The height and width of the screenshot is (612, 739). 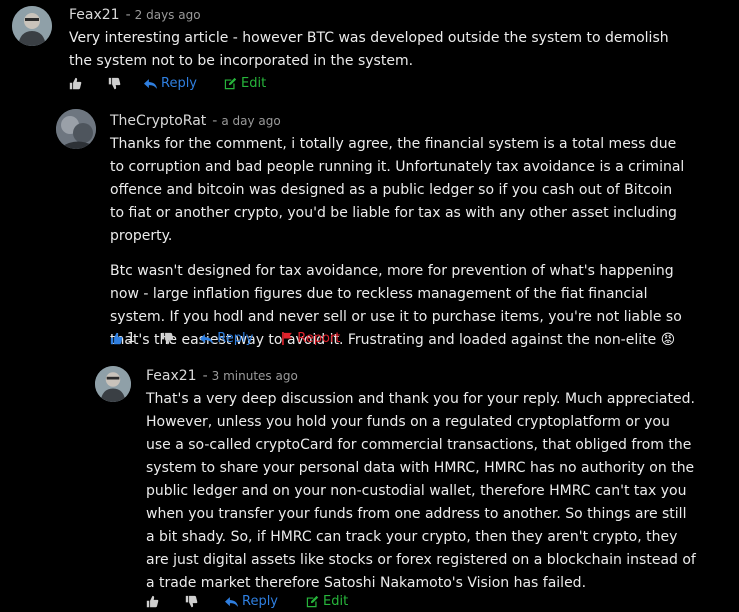 I want to click on timestamp: 3 minutes ago, so click(x=254, y=376).